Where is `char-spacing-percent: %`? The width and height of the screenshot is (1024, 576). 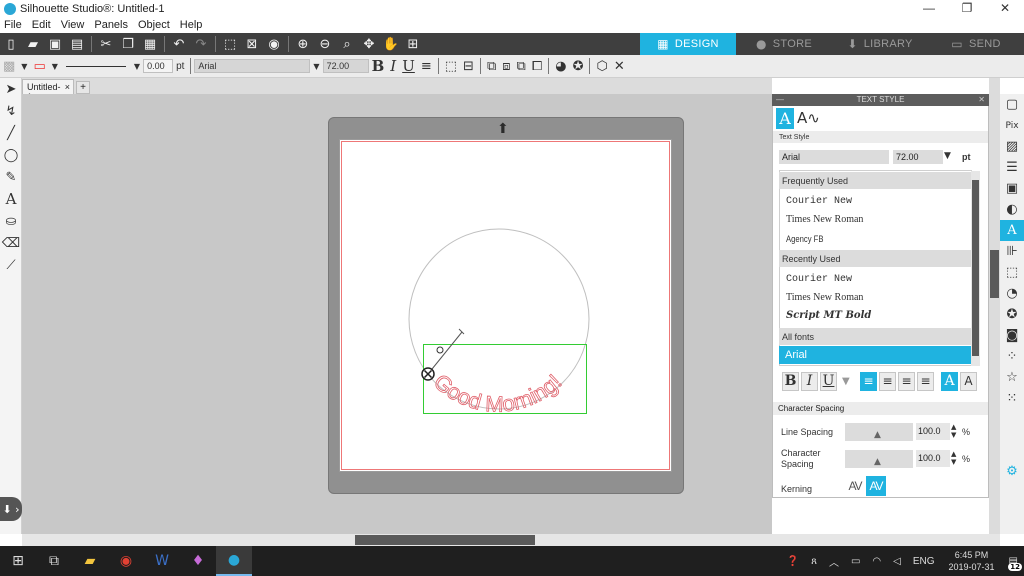 char-spacing-percent: % is located at coordinates (966, 459).